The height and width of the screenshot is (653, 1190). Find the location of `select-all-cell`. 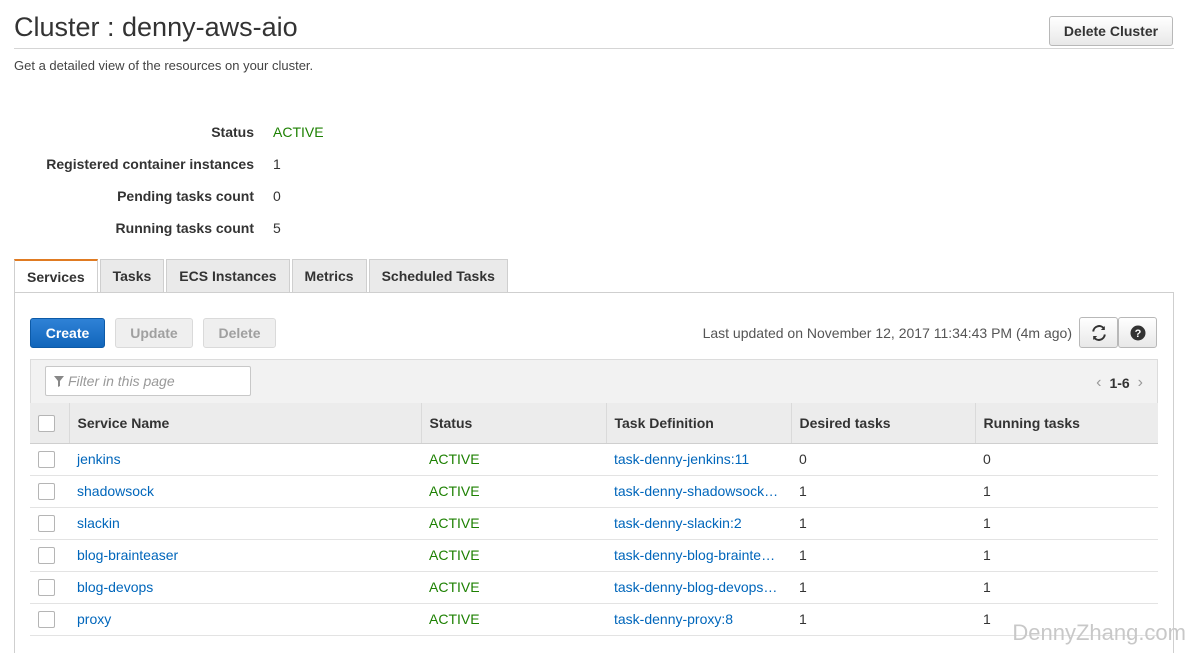

select-all-cell is located at coordinates (49, 423).